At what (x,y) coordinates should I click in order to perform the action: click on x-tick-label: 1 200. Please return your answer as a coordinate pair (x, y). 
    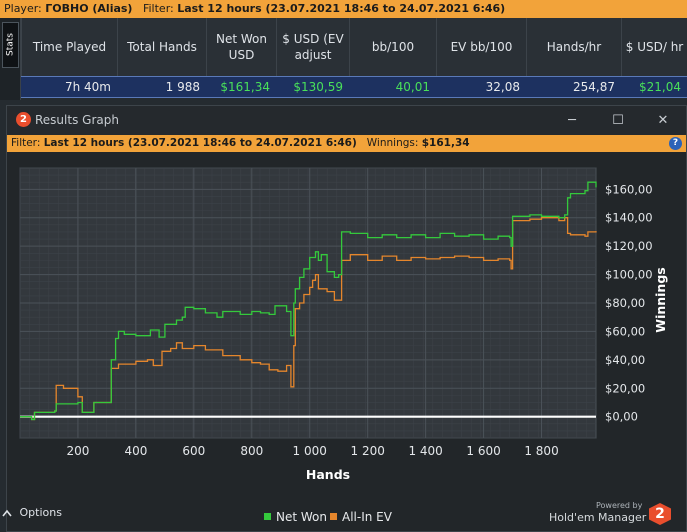
    Looking at the image, I should click on (368, 451).